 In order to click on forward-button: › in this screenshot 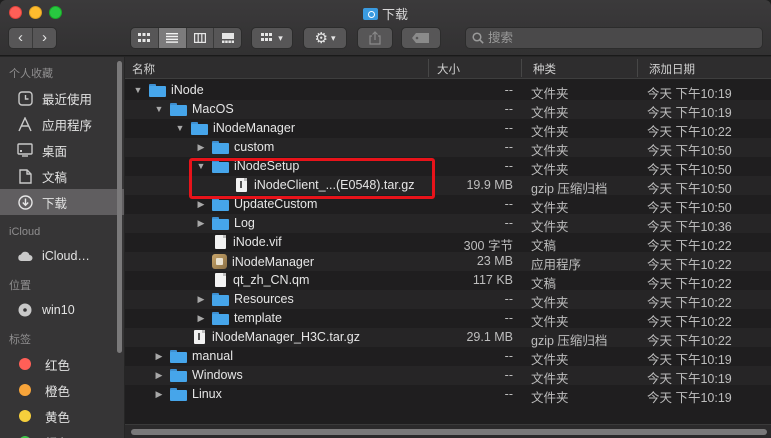, I will do `click(44, 38)`.